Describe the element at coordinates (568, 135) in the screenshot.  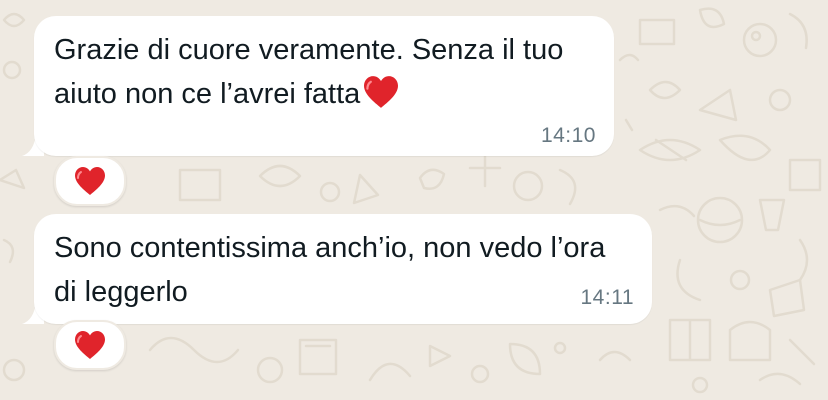
I see `message-timestamp: 14:10` at that location.